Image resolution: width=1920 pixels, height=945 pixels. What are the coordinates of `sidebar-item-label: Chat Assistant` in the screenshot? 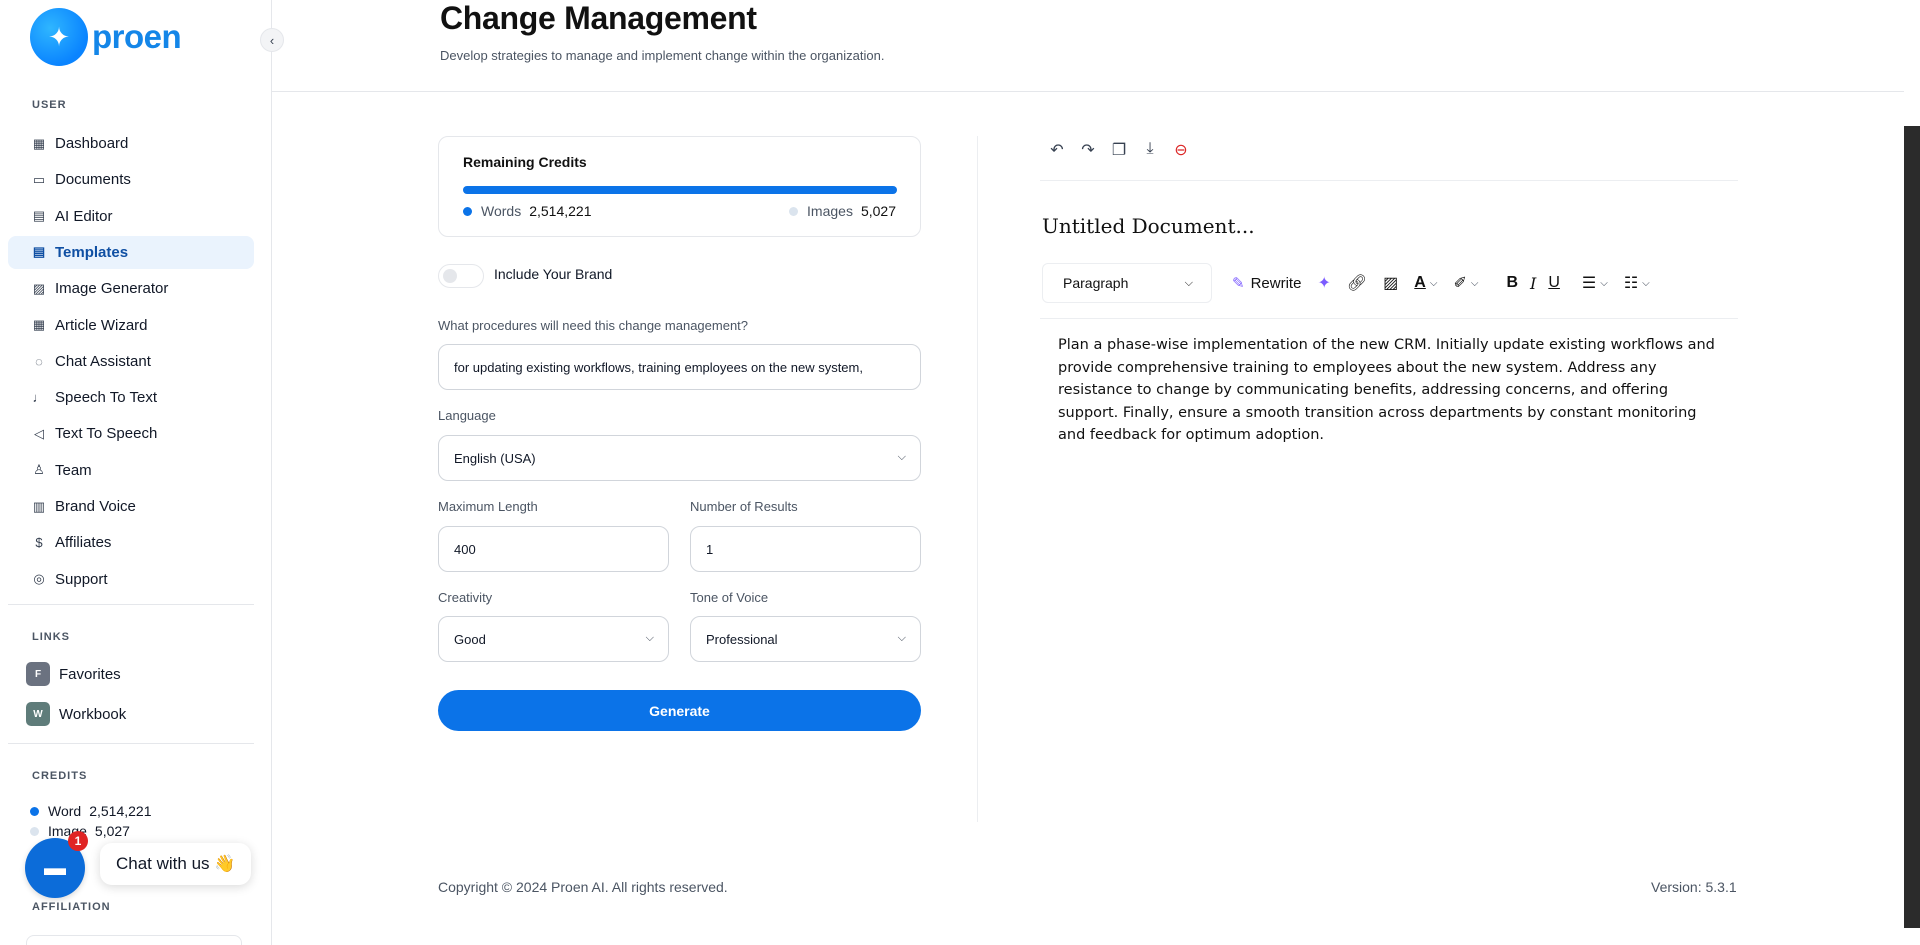 It's located at (103, 361).